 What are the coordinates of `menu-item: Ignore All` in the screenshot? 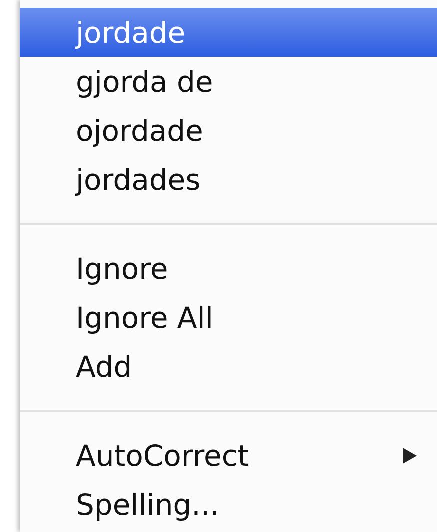 It's located at (228, 317).